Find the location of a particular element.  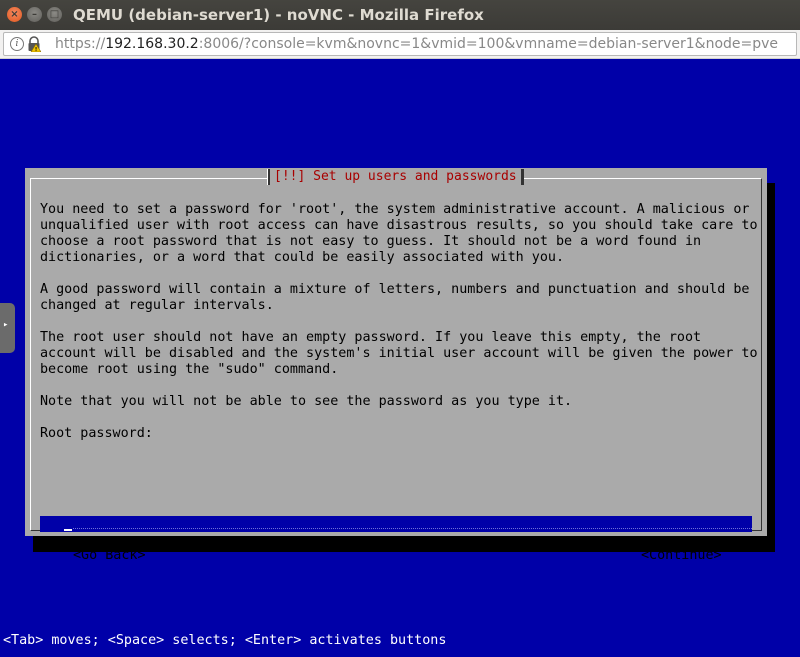

text-cursor is located at coordinates (68, 530).